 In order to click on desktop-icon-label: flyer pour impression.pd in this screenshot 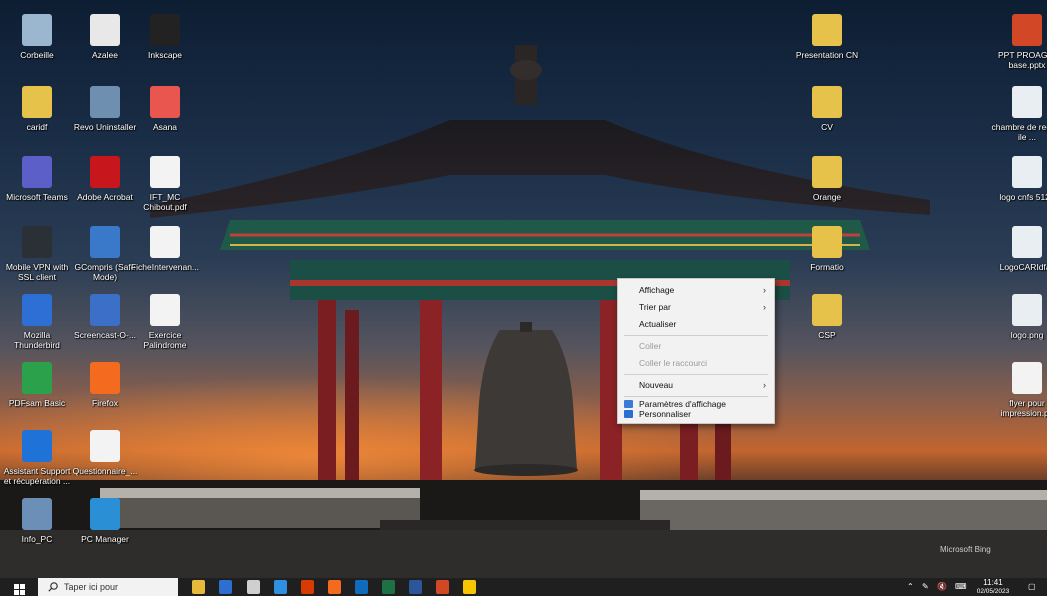, I will do `click(1023, 408)`.